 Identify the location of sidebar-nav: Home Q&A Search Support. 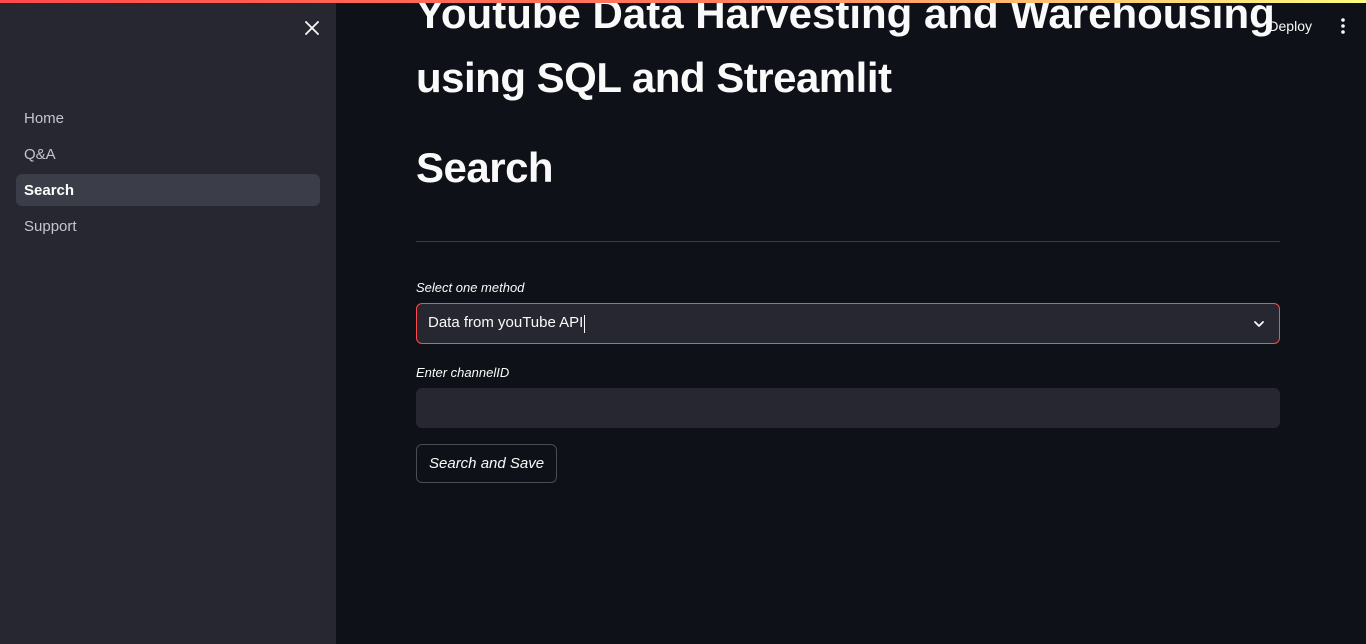
(168, 174).